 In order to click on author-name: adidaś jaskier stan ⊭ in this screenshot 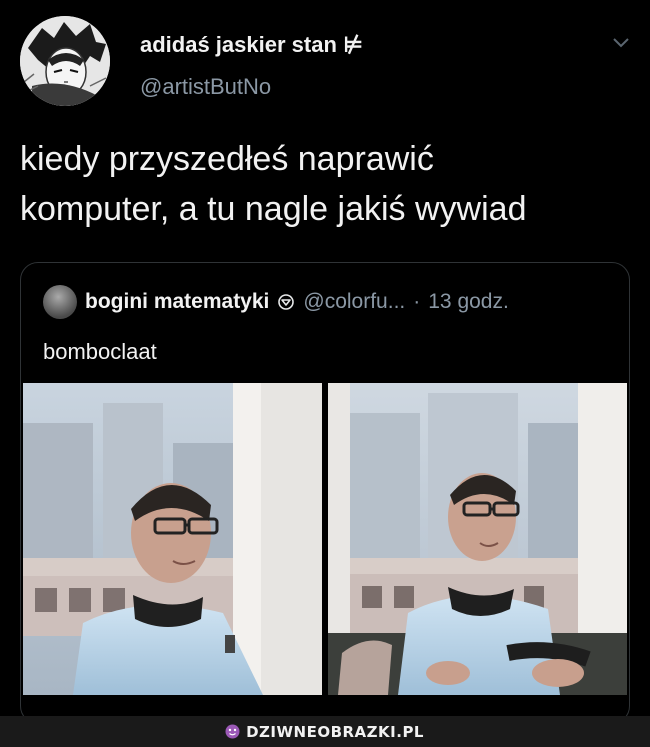, I will do `click(251, 45)`.